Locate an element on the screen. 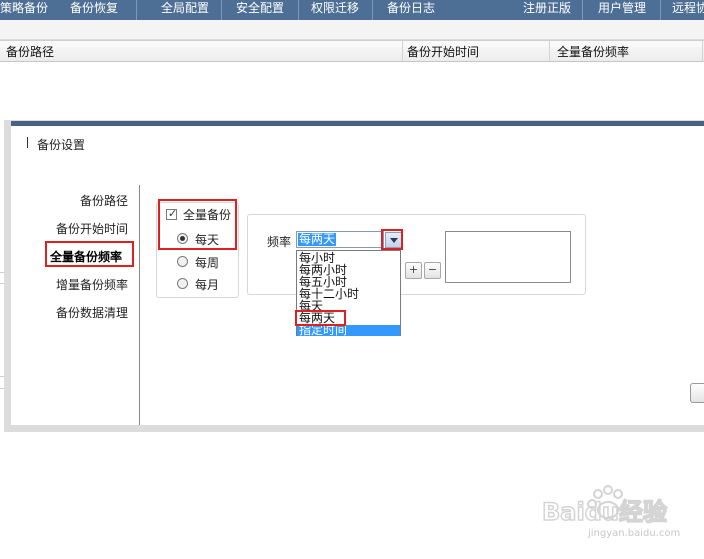 The height and width of the screenshot is (559, 704). nav-tab-global-config: 全局配置 is located at coordinates (185, 10).